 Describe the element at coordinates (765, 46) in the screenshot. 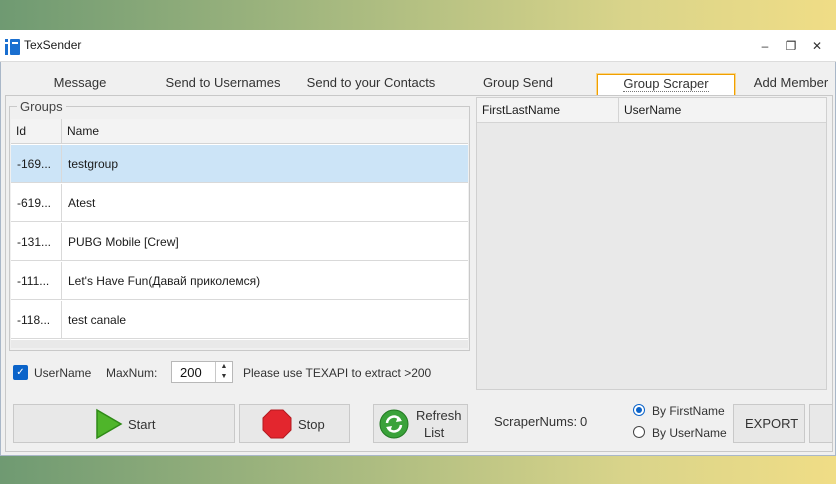

I see `minimize-icon: –` at that location.